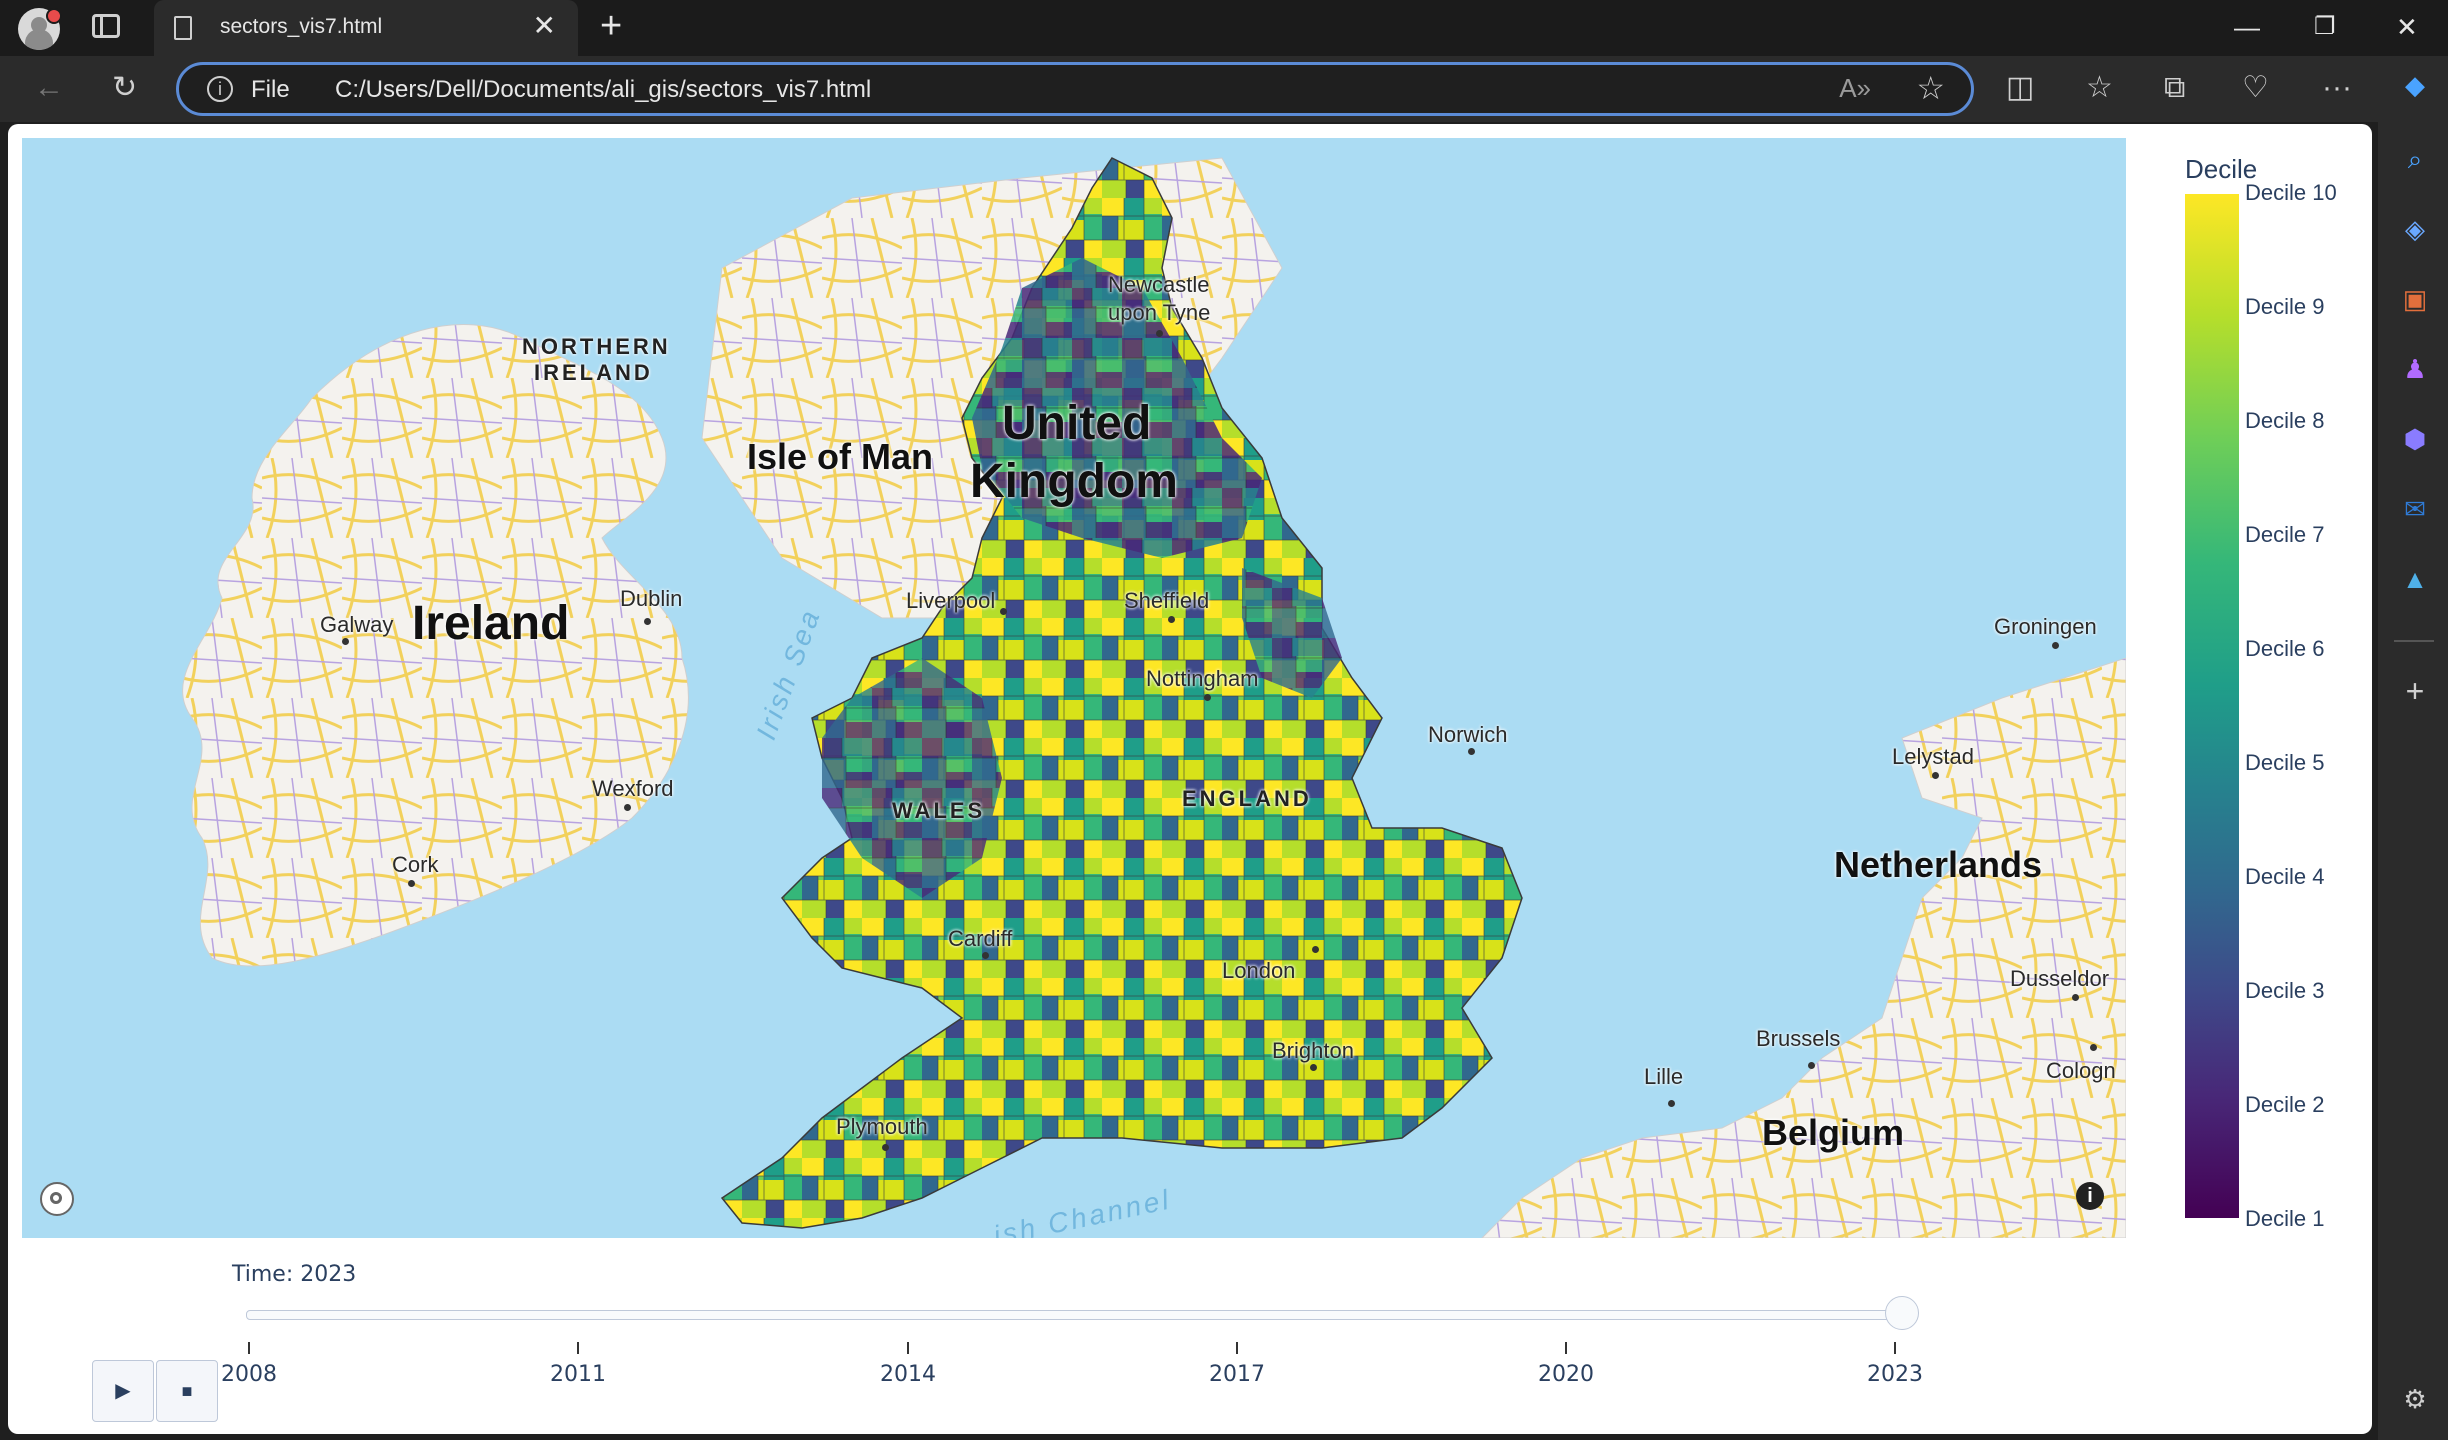 This screenshot has height=1440, width=2448. Describe the element at coordinates (2337, 88) in the screenshot. I see `more-options-icon: ···` at that location.